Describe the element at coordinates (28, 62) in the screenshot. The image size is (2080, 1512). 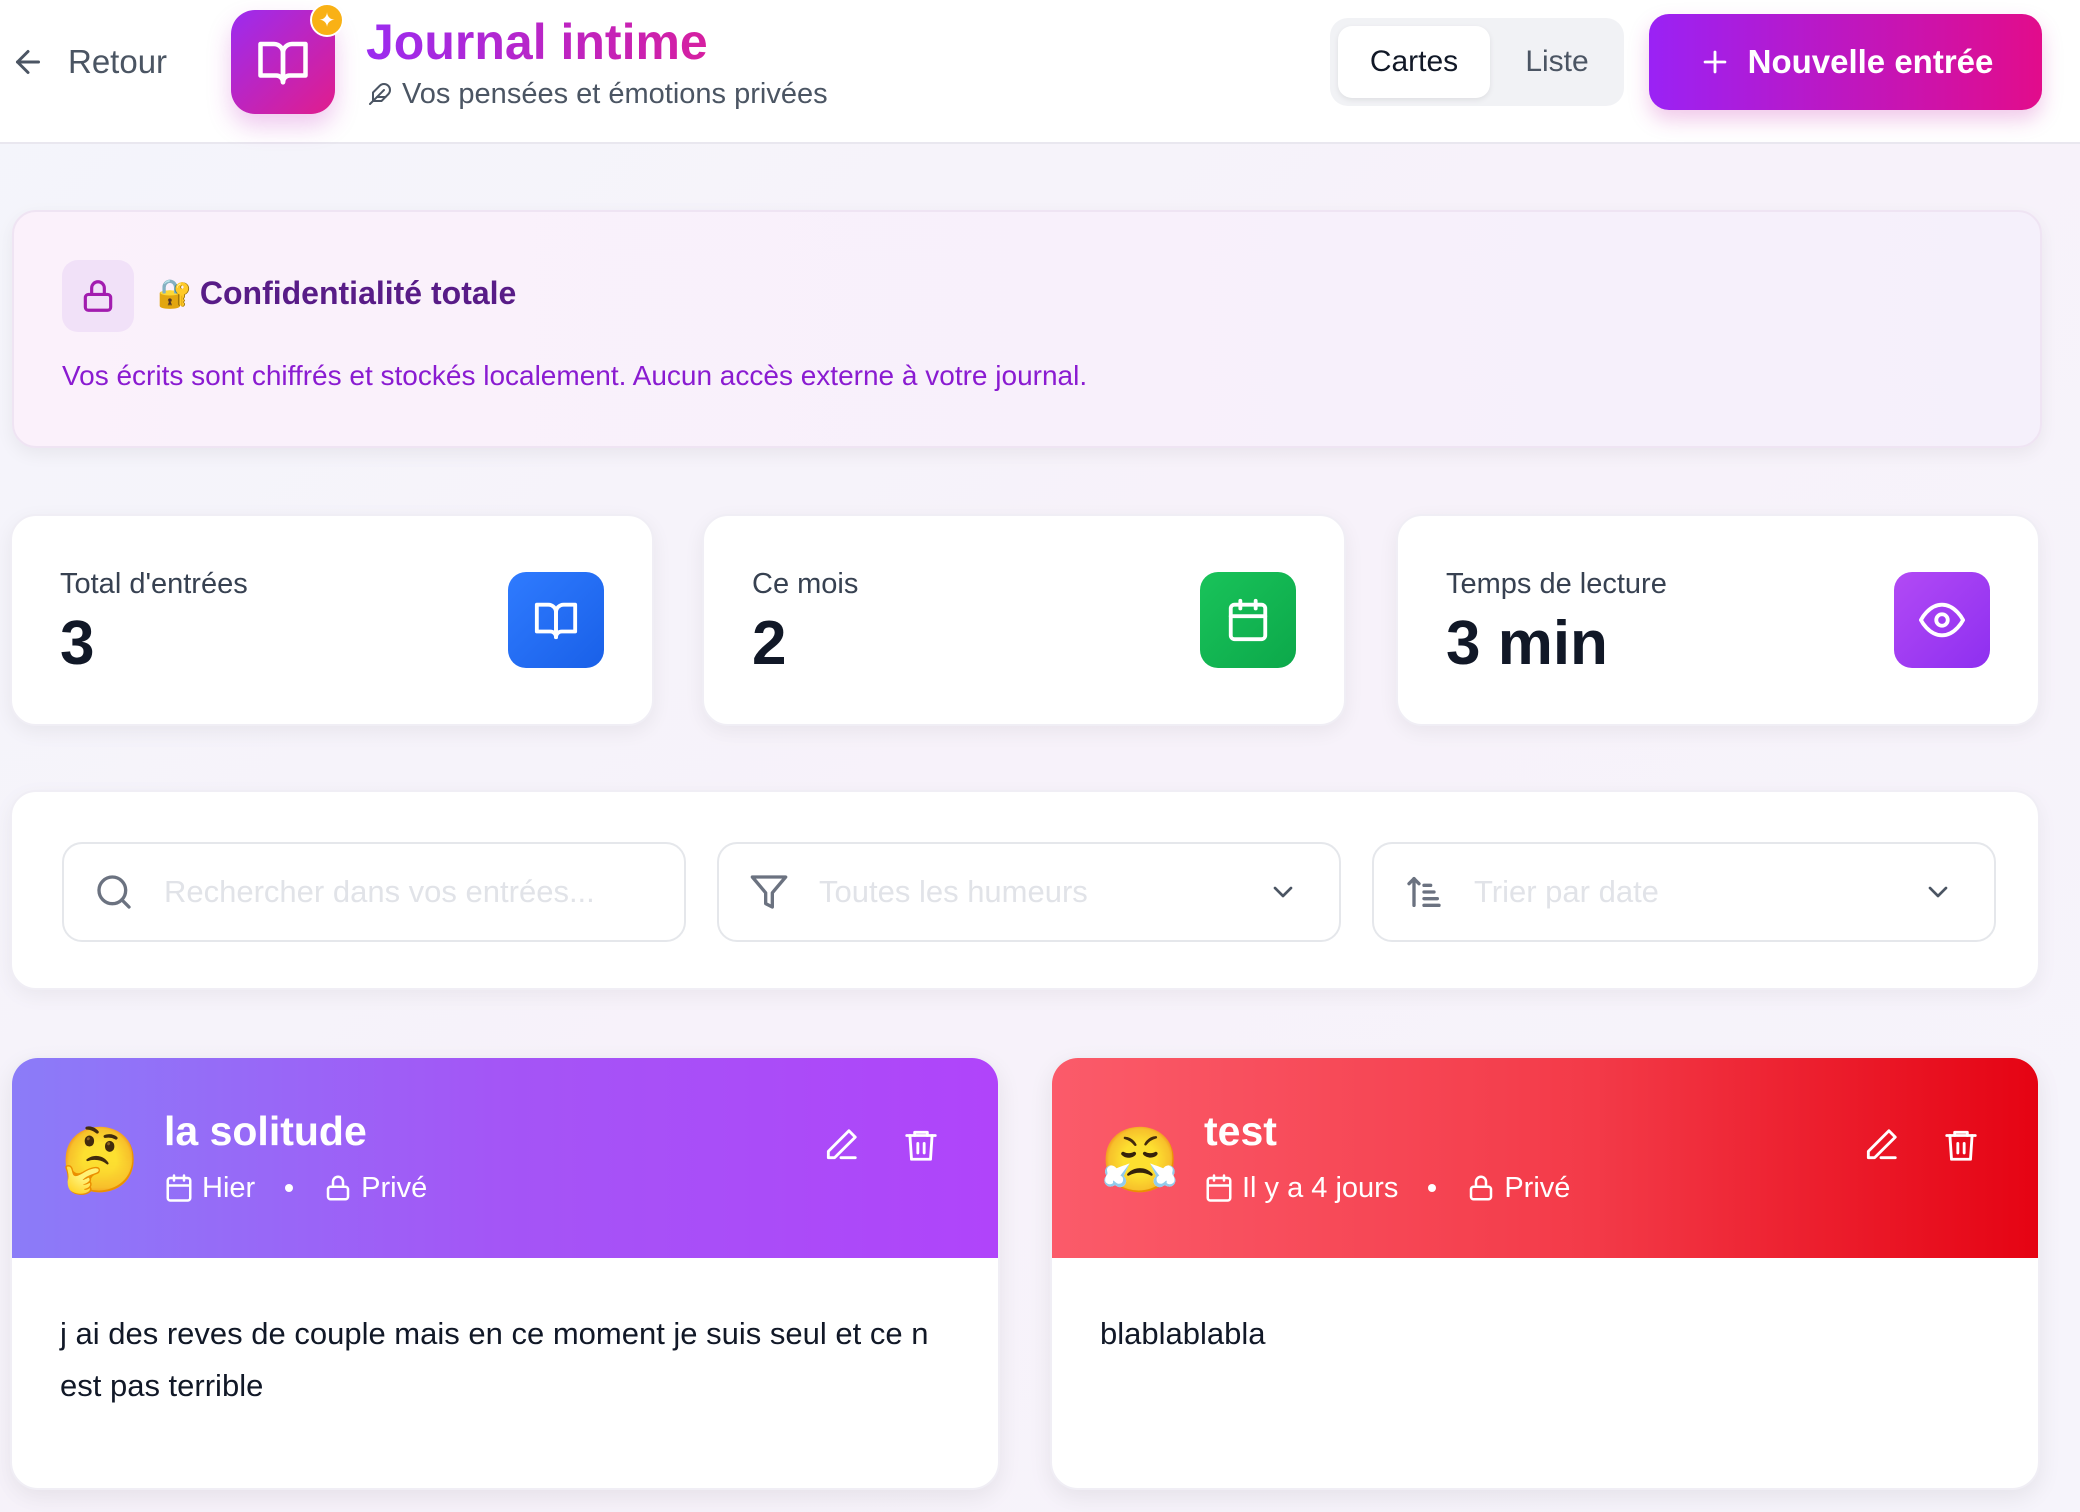
I see `arrow-left-icon` at that location.